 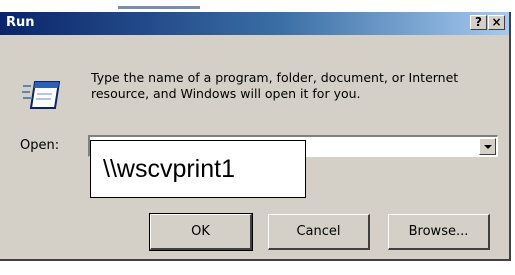 What do you see at coordinates (20, 22) in the screenshot?
I see `dialog-title: Run` at bounding box center [20, 22].